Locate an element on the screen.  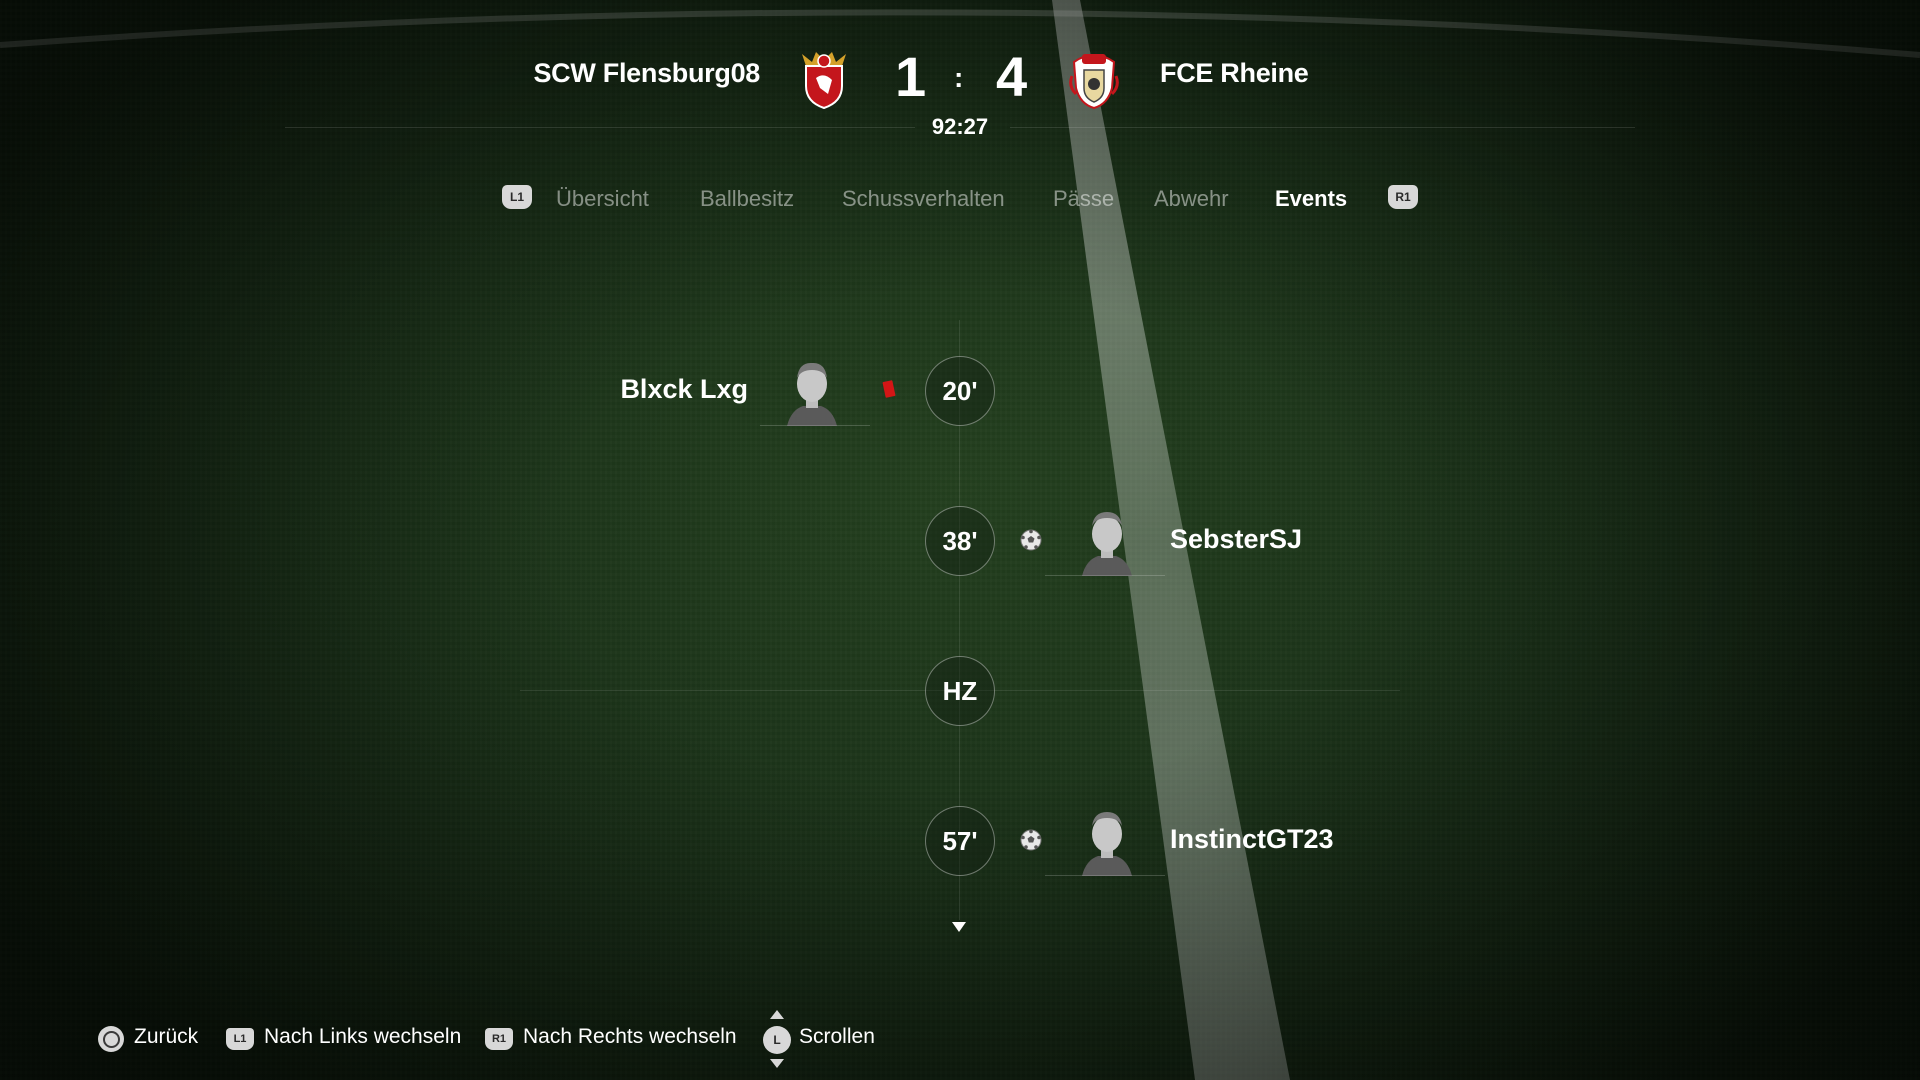
event-player-name: SebsterSJ is located at coordinates (1236, 539).